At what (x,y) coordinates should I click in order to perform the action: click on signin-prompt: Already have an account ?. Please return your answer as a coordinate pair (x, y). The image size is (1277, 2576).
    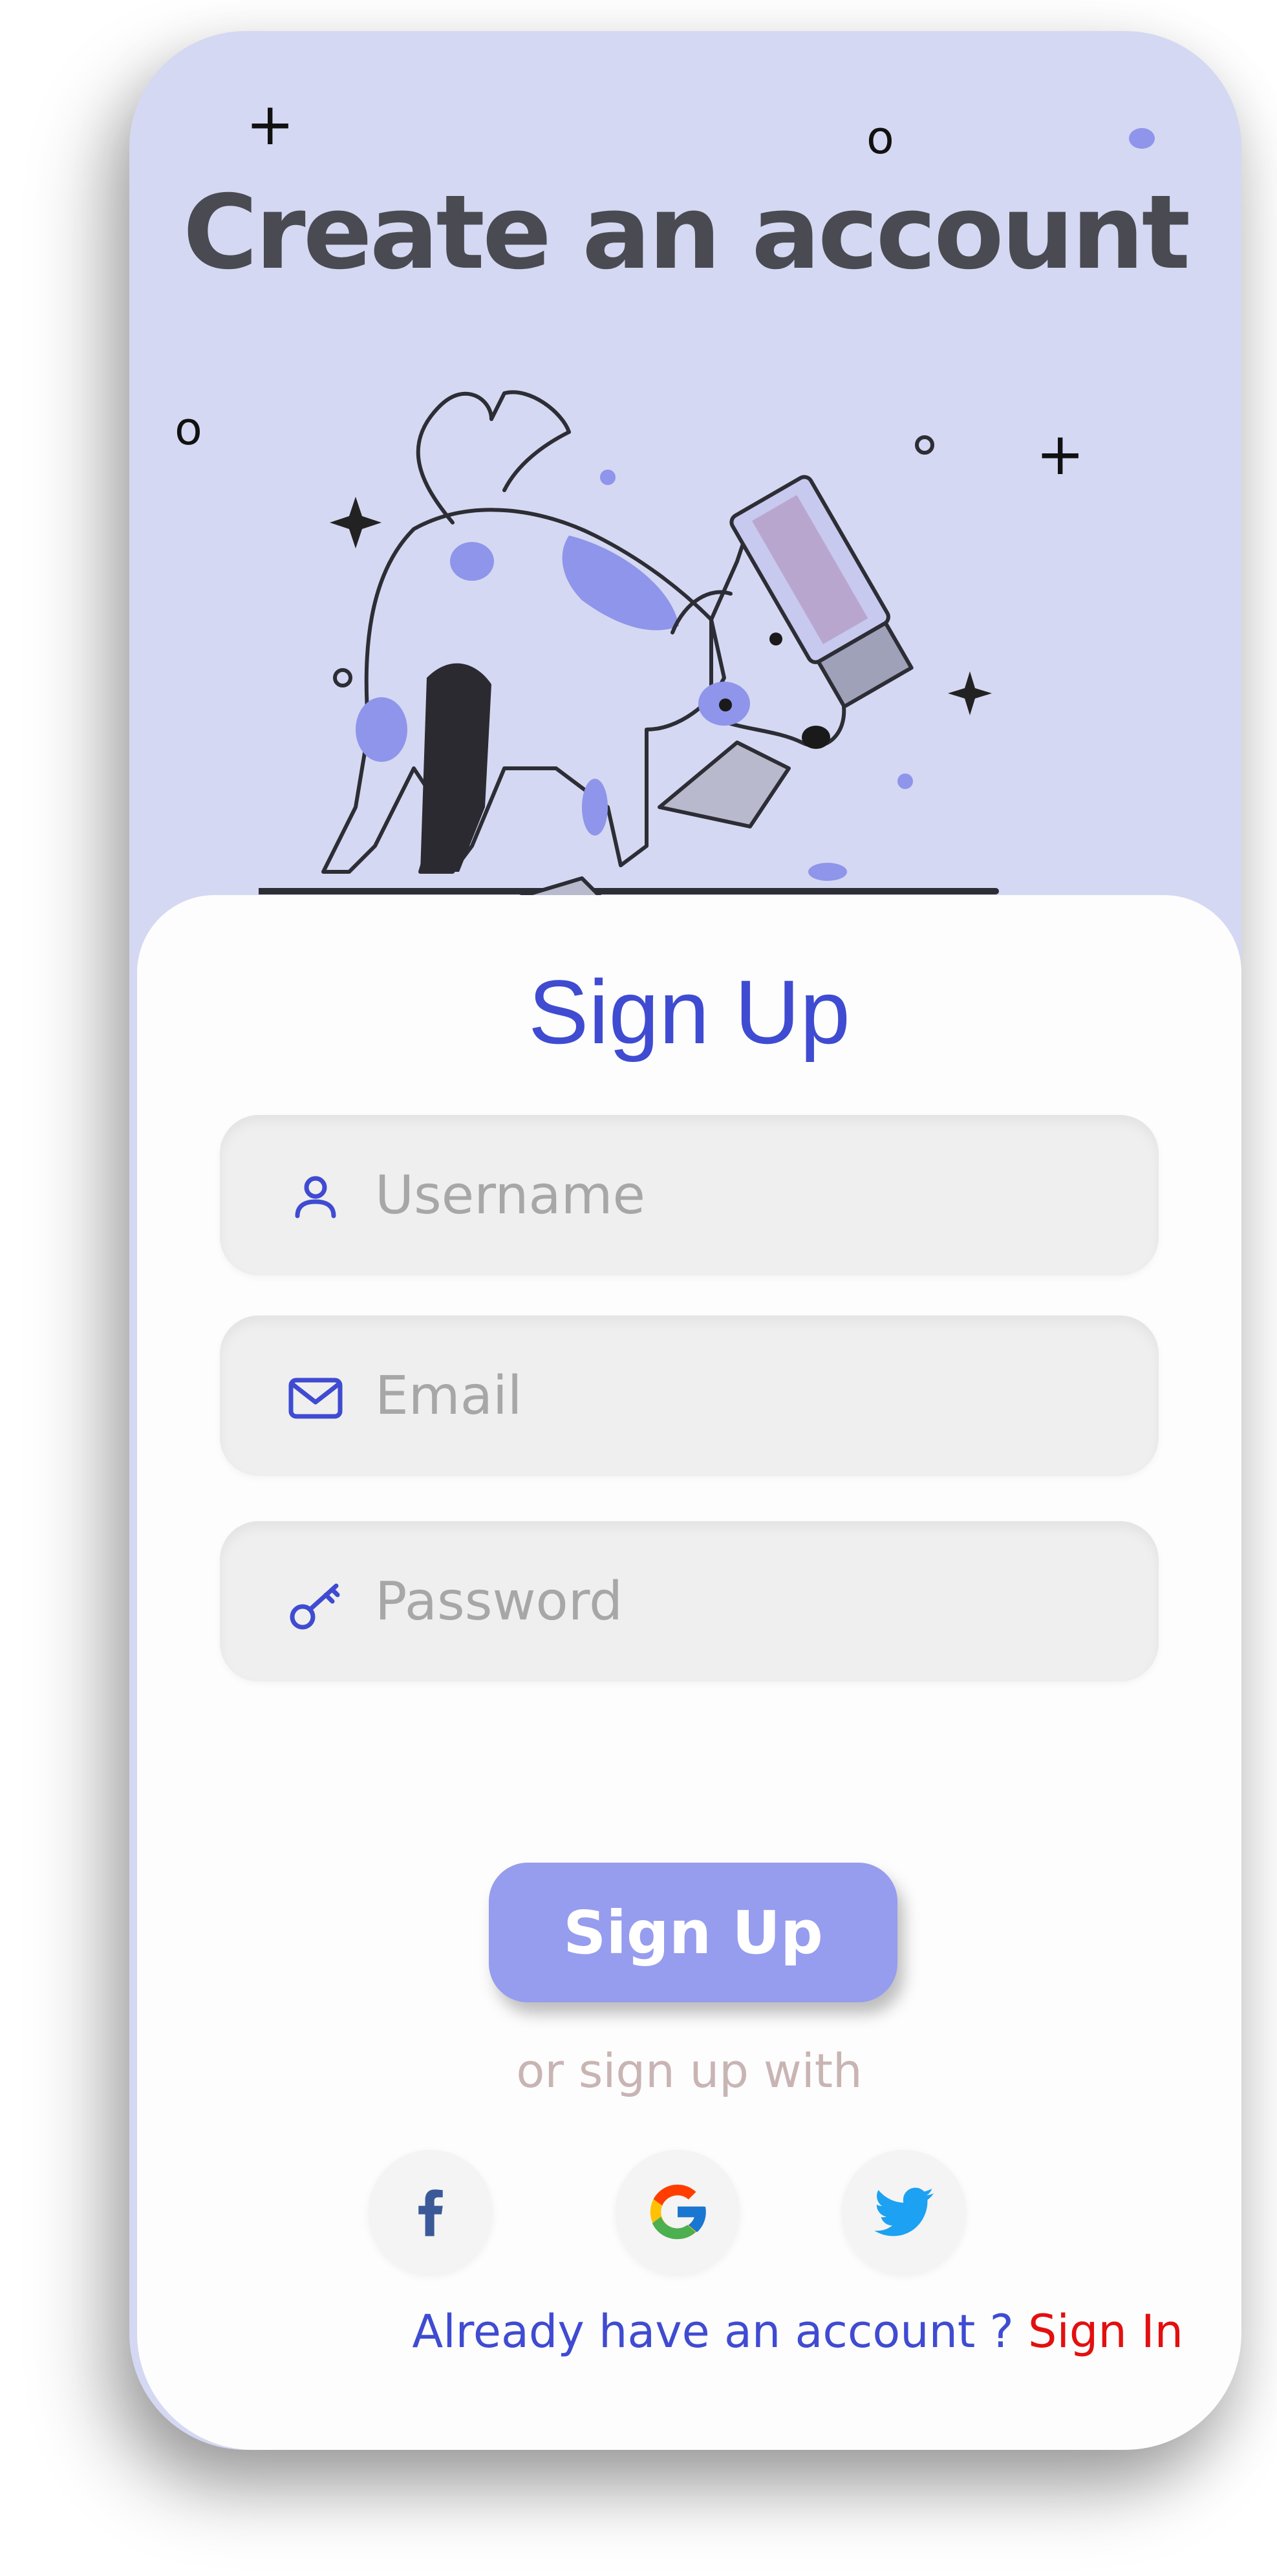
    Looking at the image, I should click on (721, 2331).